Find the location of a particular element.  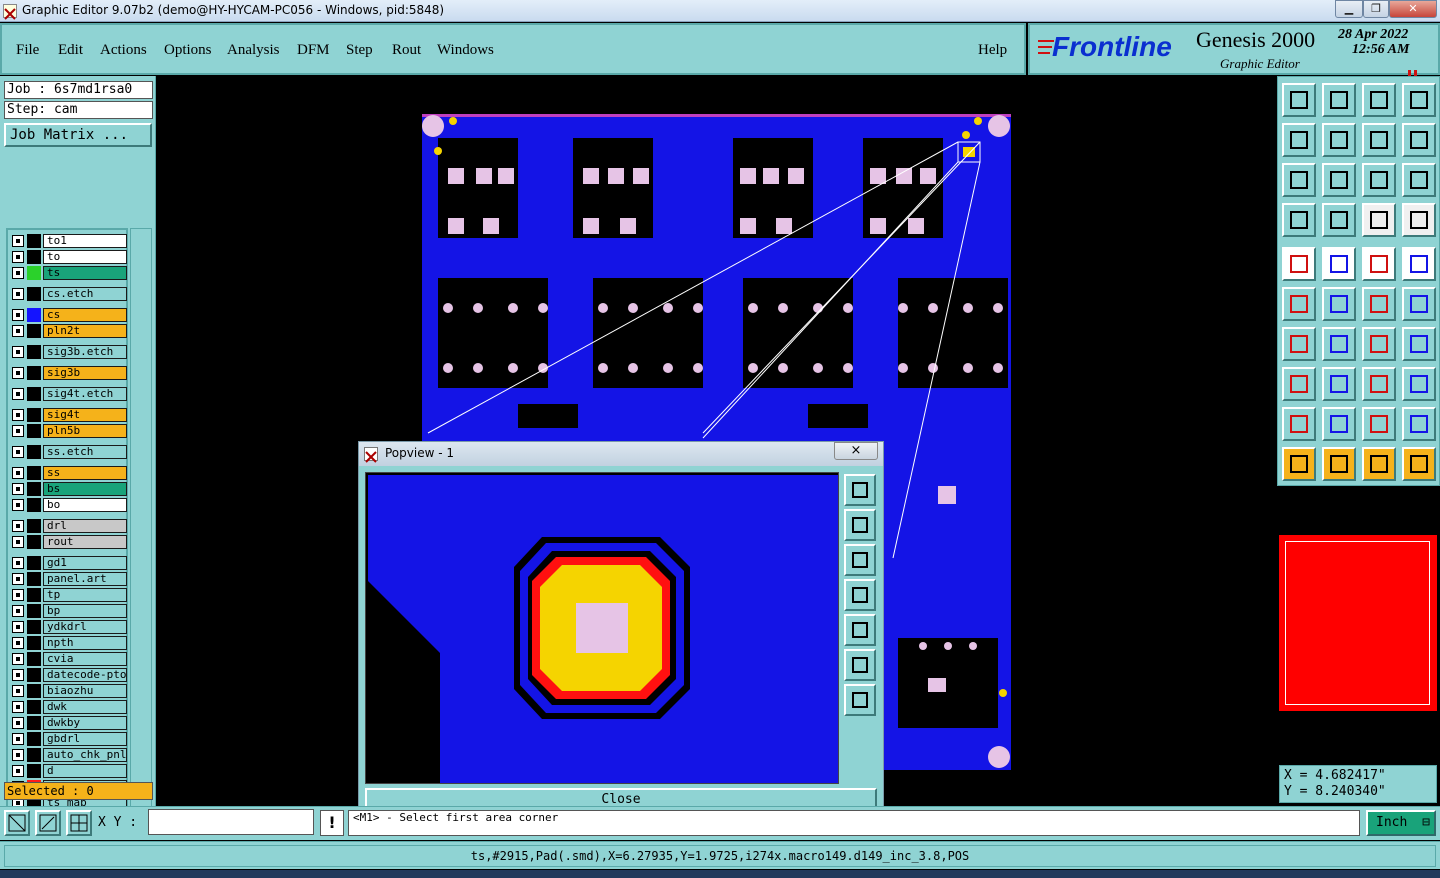

layer-row: #000000sig4t is located at coordinates (68, 415).